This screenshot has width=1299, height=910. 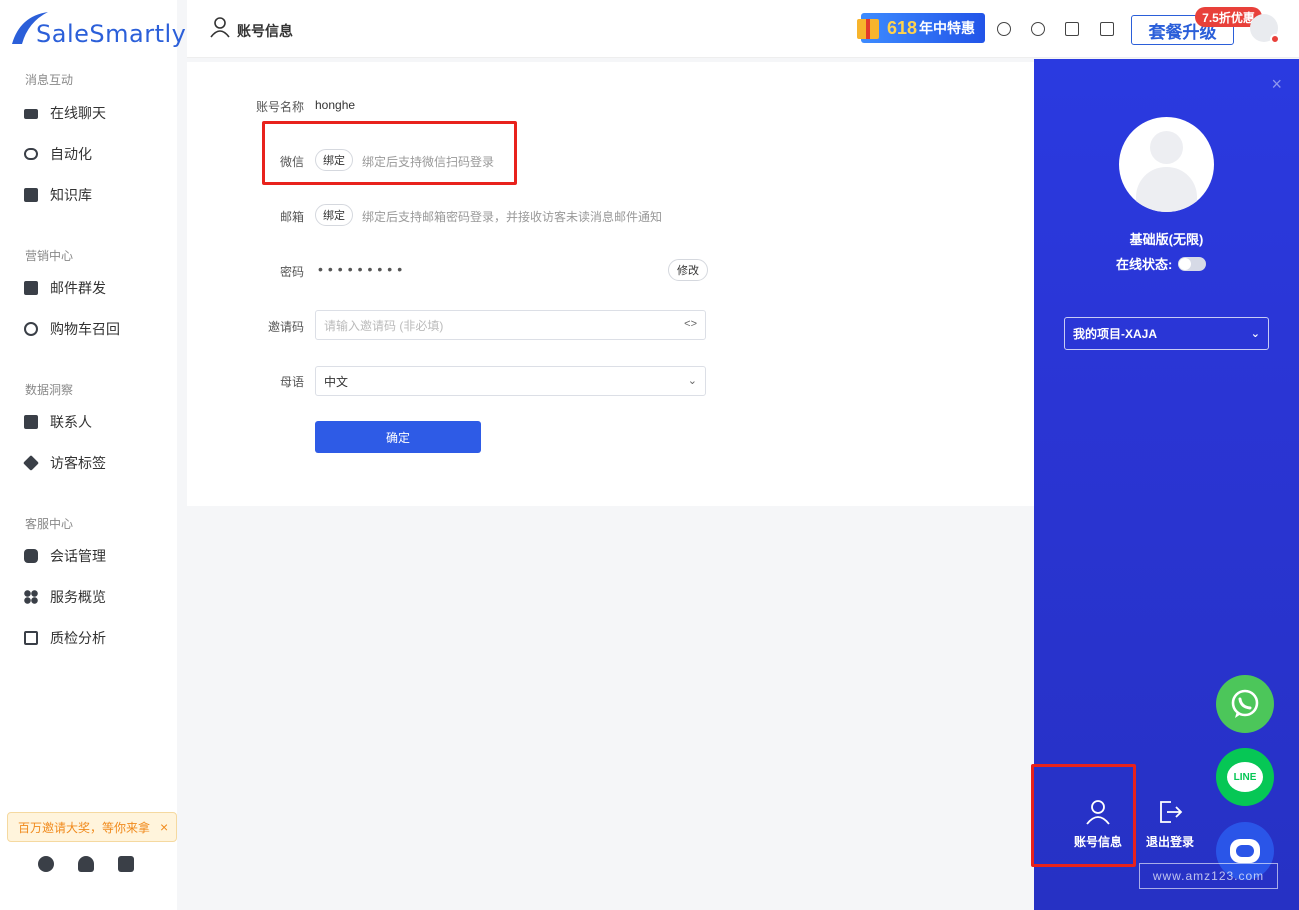 What do you see at coordinates (510, 381) in the screenshot?
I see `native-language-select: 中文 ⌄` at bounding box center [510, 381].